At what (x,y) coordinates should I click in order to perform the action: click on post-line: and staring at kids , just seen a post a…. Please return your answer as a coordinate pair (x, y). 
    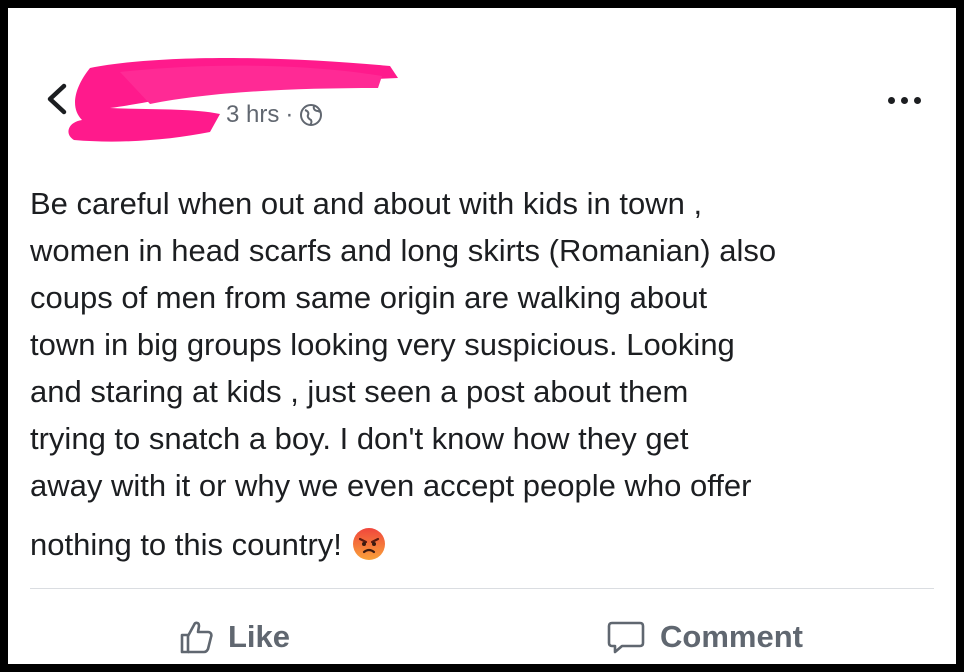
    Looking at the image, I should click on (359, 391).